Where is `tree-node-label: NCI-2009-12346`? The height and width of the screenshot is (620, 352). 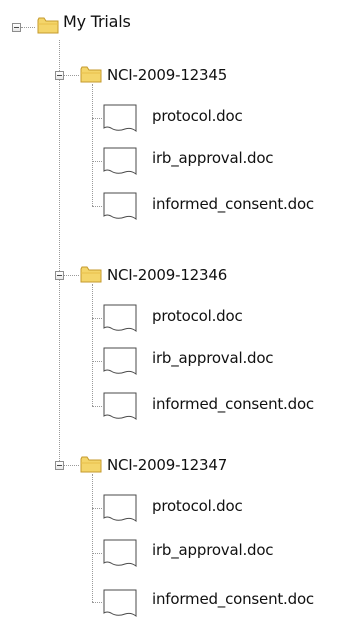 tree-node-label: NCI-2009-12346 is located at coordinates (167, 275).